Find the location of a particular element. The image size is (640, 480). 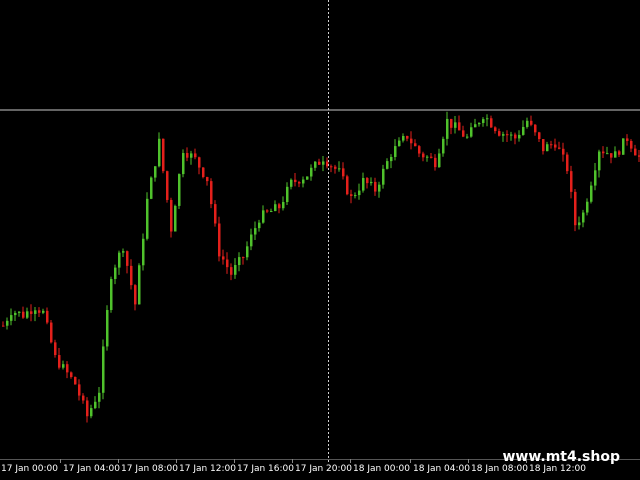

x-tick-label: 17 Jan 08:00 is located at coordinates (149, 469).